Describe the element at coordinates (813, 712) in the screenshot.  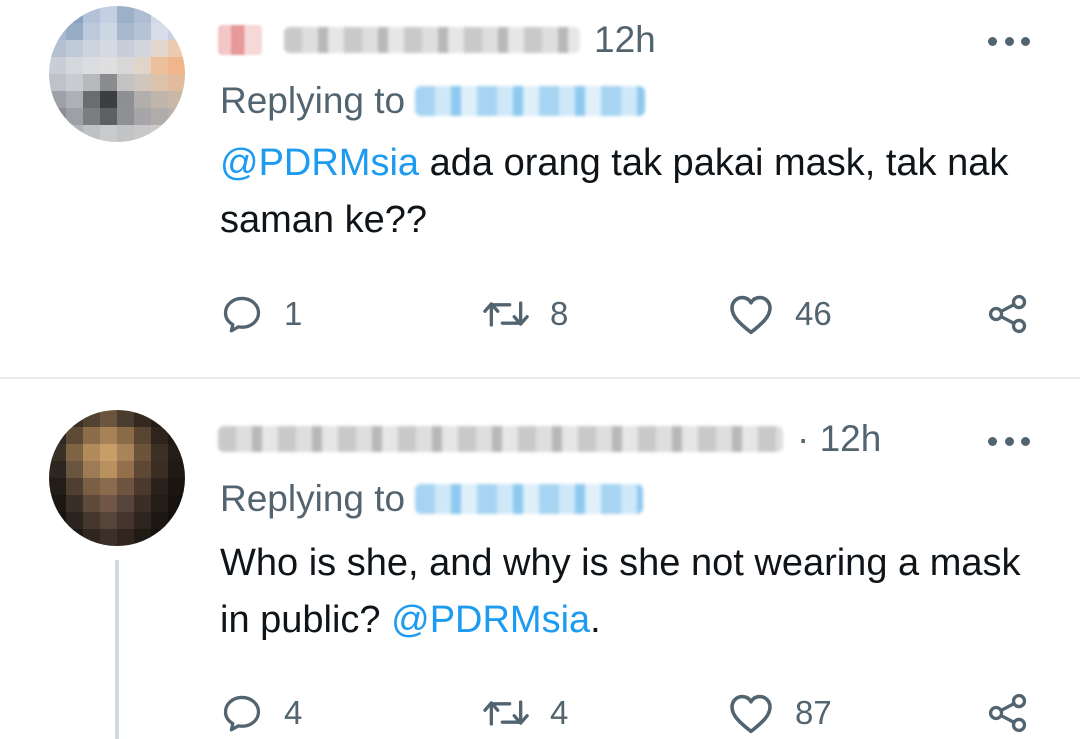
I see `like-count: 87` at that location.